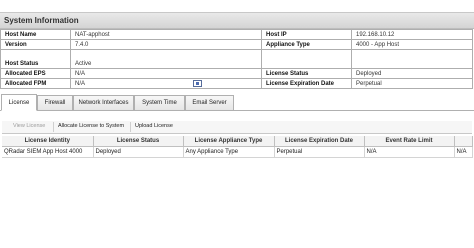 Image resolution: width=474 pixels, height=248 pixels. What do you see at coordinates (412, 59) in the screenshot?
I see `empty-value` at bounding box center [412, 59].